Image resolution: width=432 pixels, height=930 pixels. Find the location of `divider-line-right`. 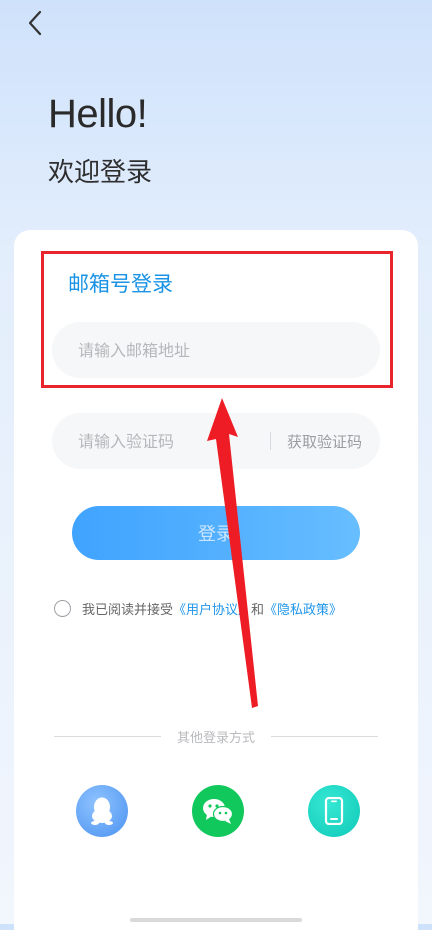

divider-line-right is located at coordinates (325, 736).